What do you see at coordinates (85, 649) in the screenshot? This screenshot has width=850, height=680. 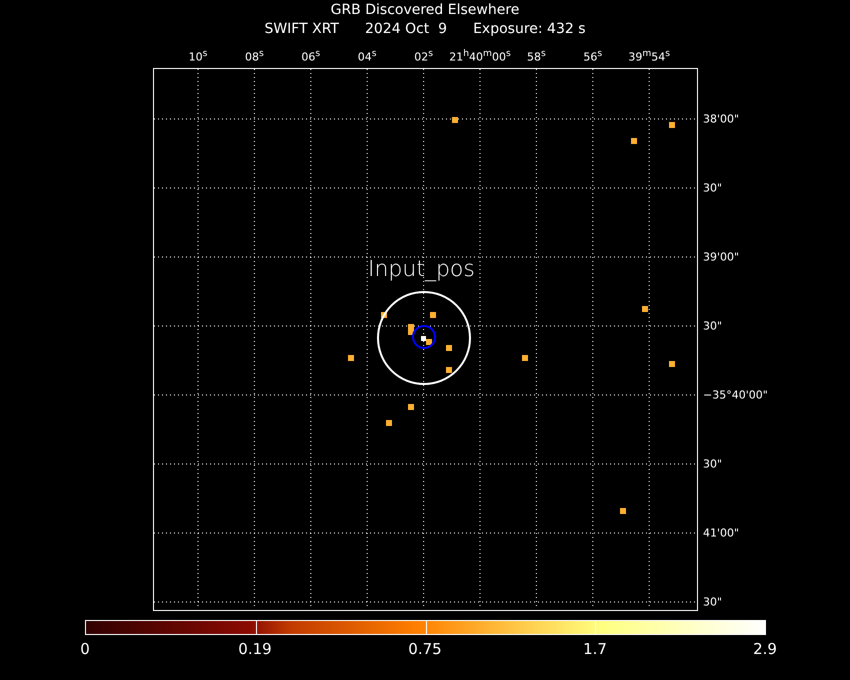 I see `colorbar-label: 0` at bounding box center [85, 649].